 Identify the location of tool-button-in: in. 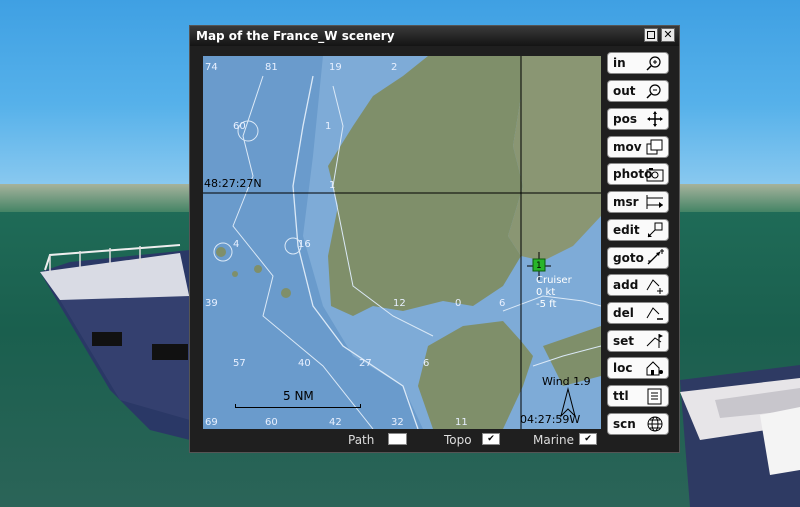
(638, 63).